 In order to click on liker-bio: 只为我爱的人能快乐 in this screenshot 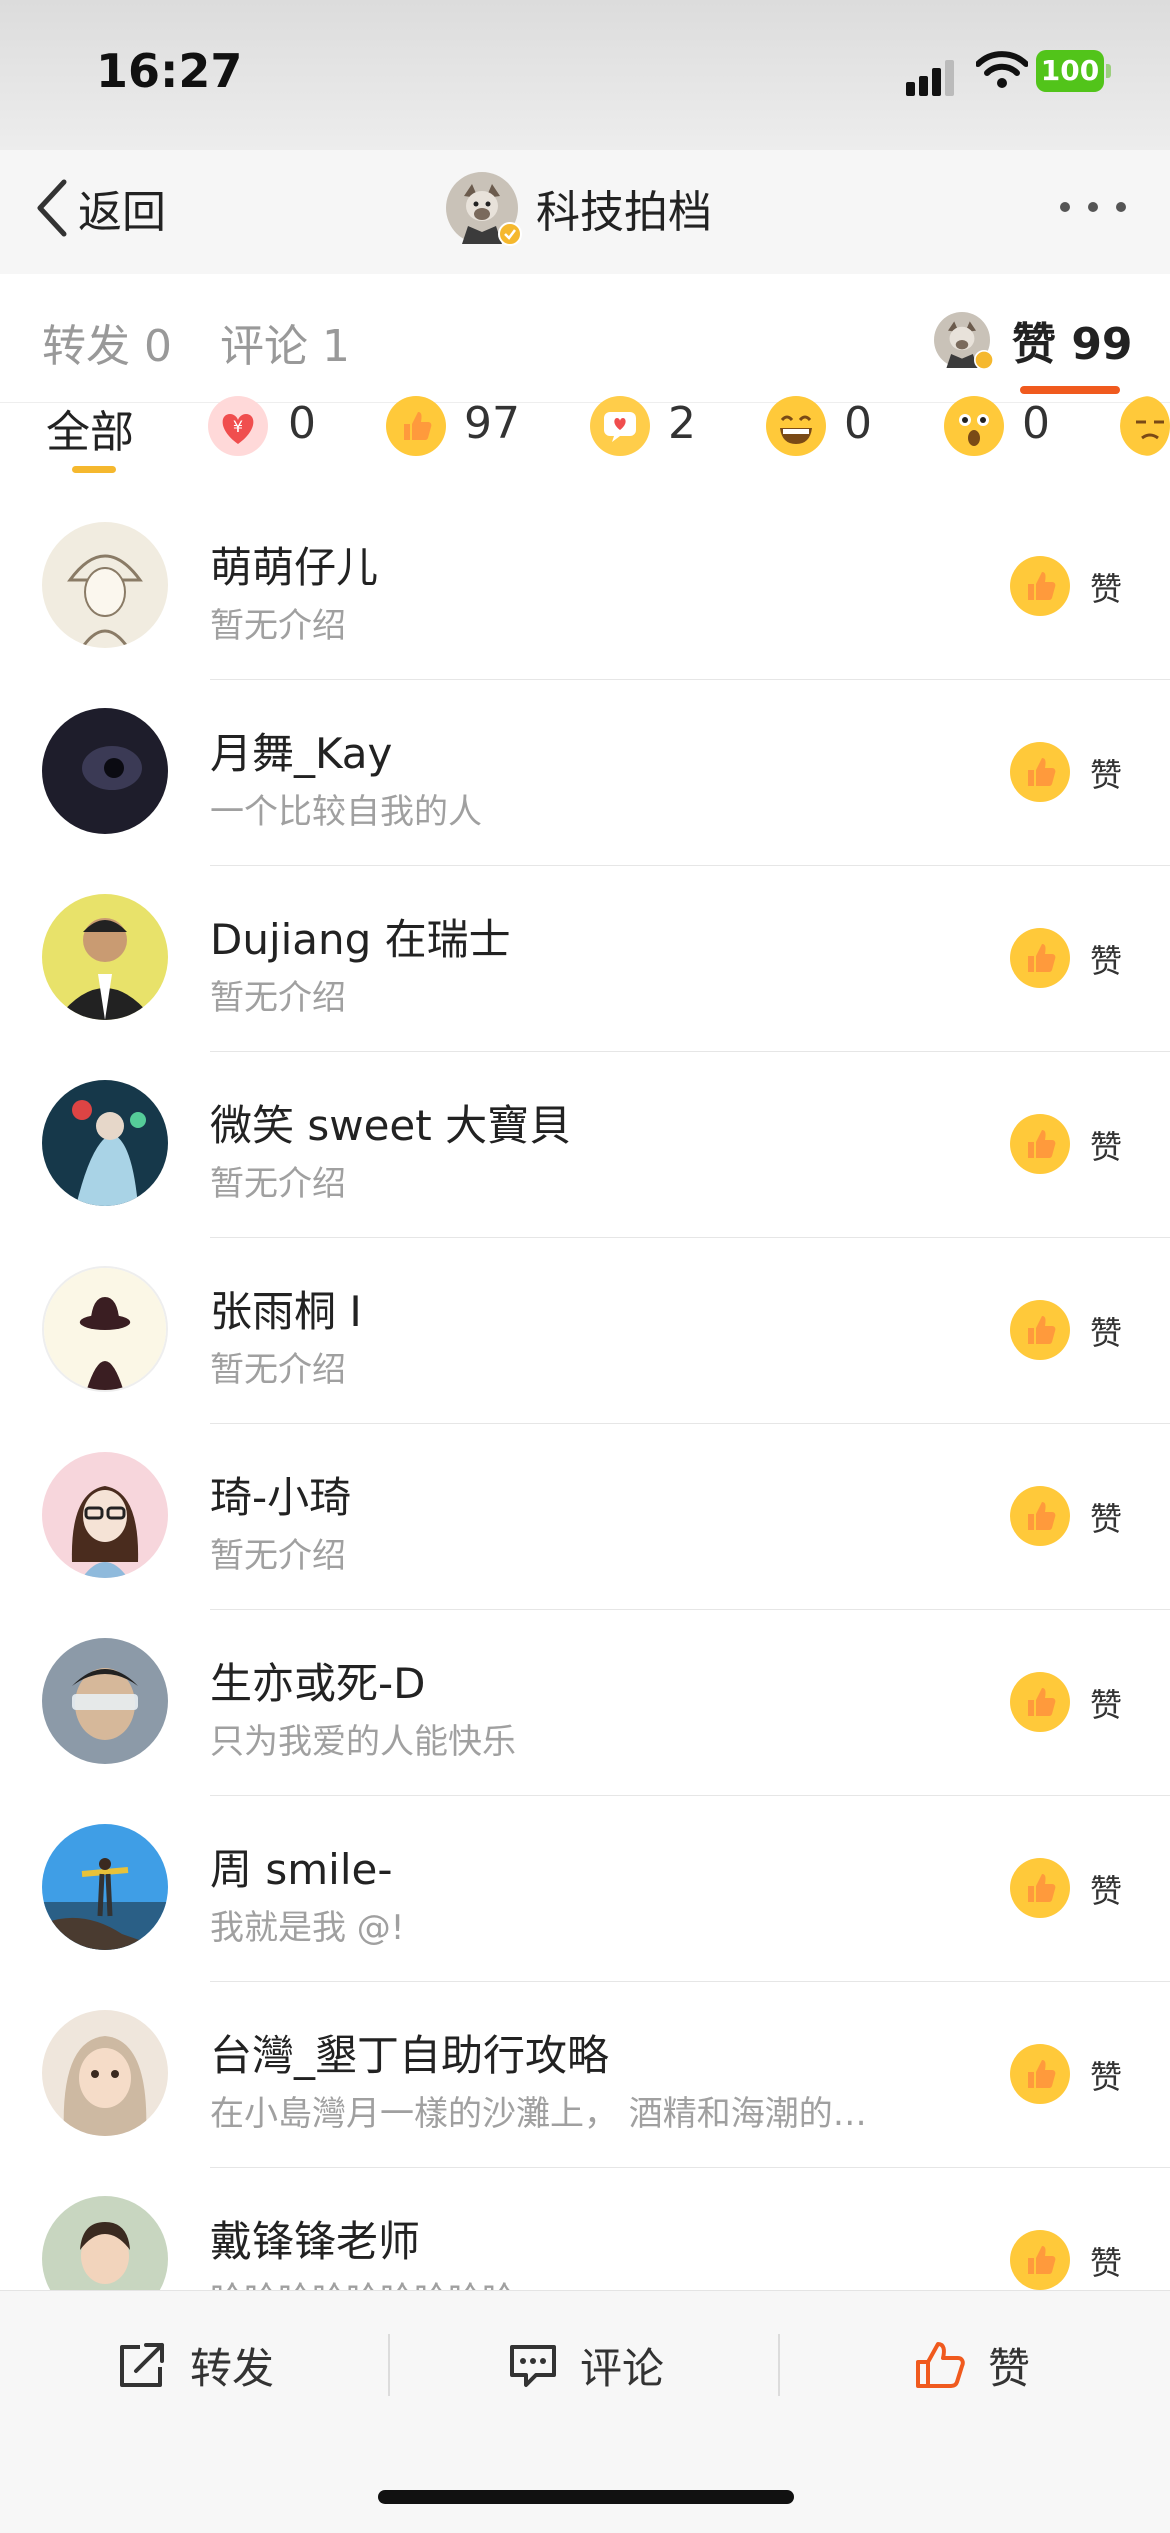, I will do `click(363, 1742)`.